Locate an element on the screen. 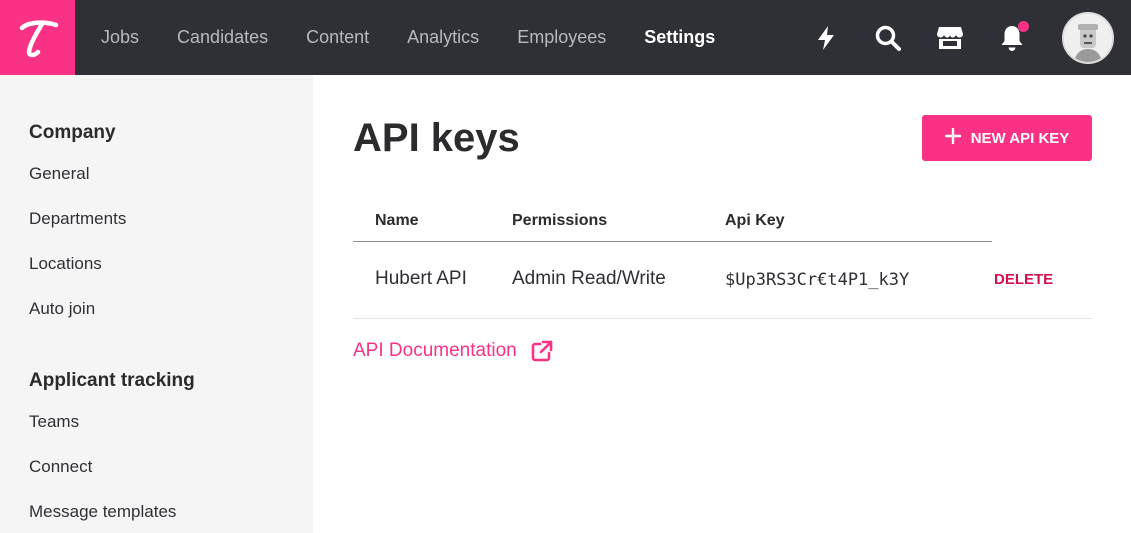 This screenshot has height=533, width=1131. nav-candidates: Candidates is located at coordinates (222, 37).